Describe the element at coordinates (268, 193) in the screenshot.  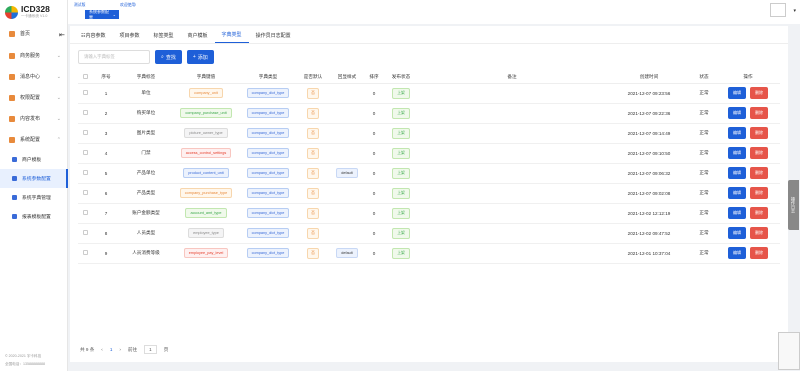
I see `dict-type-tag: company_dict_type` at that location.